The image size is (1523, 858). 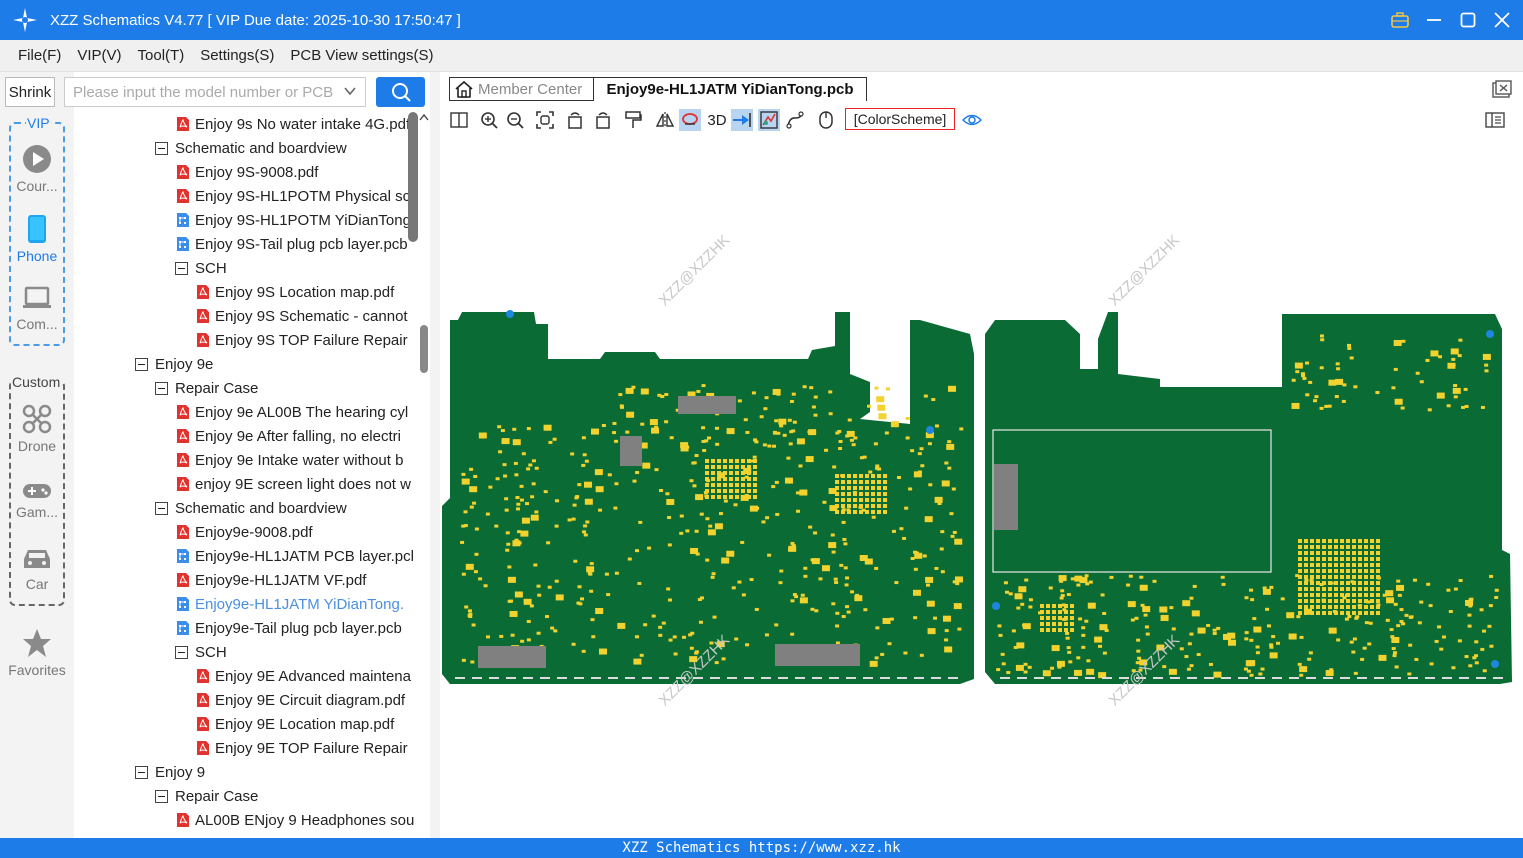 I want to click on tree-file: Enjoy 9S-HL1POTM Physical sca, so click(x=297, y=196).